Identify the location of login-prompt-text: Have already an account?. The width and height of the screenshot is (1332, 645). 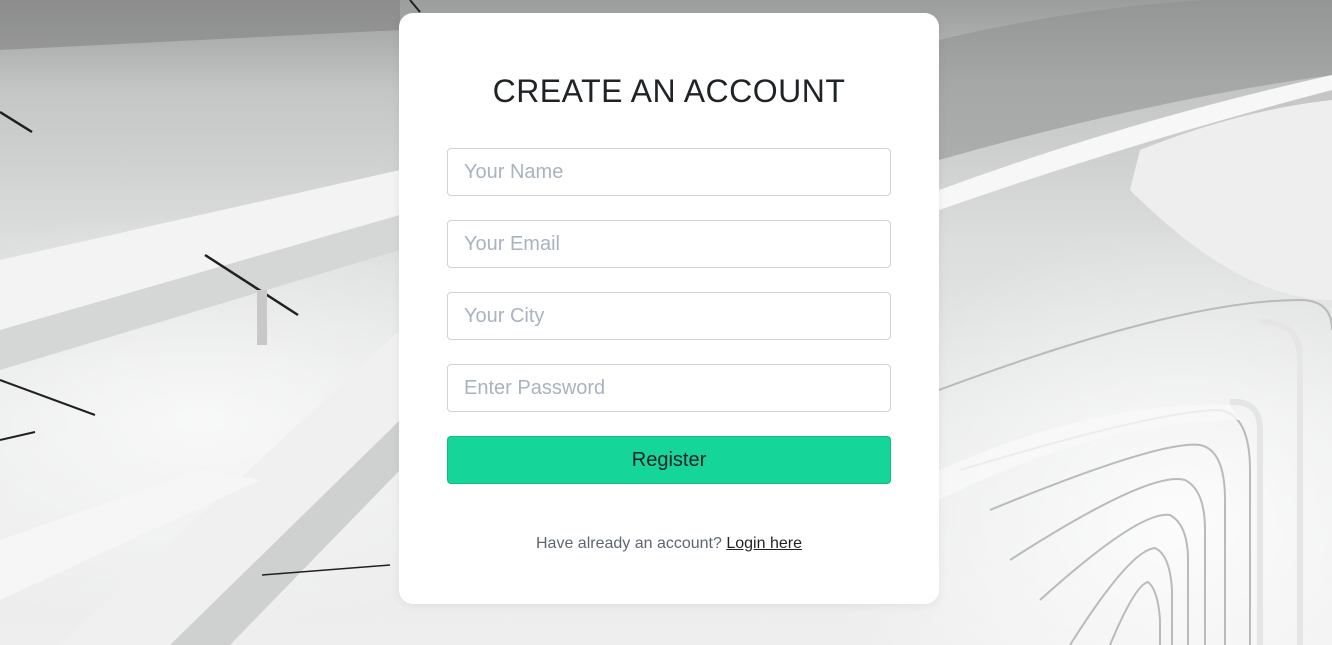
(629, 543).